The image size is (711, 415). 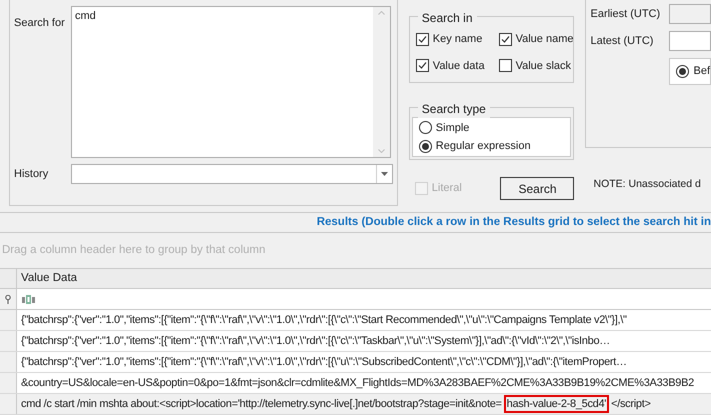 What do you see at coordinates (513, 222) in the screenshot?
I see `results-title: Results (Double click a row in the Results grid to select the search hit in` at bounding box center [513, 222].